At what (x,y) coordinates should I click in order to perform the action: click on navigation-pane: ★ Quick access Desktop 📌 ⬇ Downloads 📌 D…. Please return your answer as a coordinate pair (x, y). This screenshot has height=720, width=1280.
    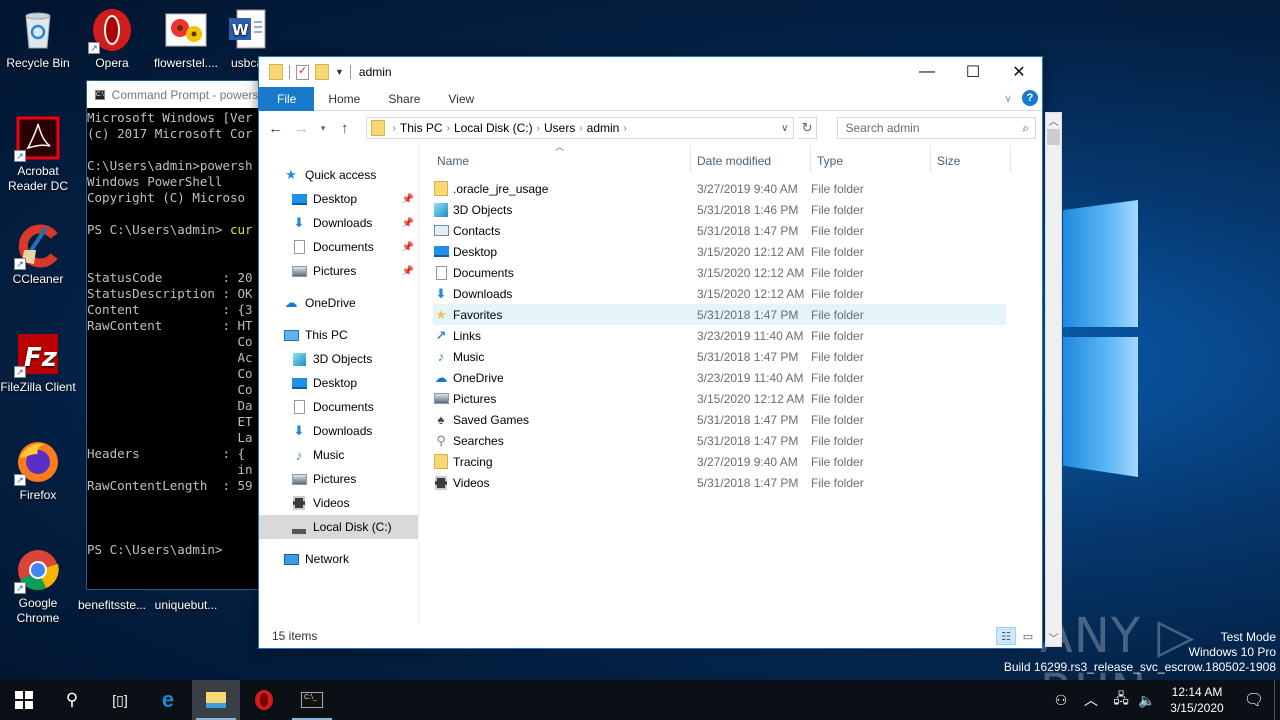
    Looking at the image, I should click on (339, 384).